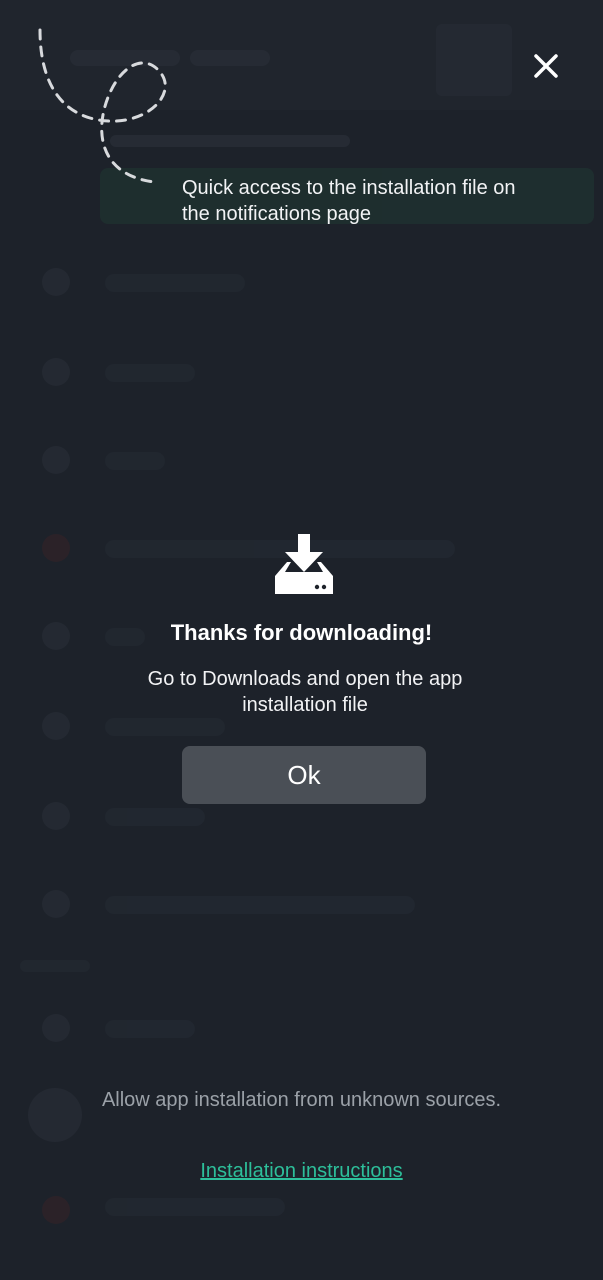 The image size is (603, 1280). What do you see at coordinates (301, 632) in the screenshot?
I see `modal-title: Thanks for downloading!` at bounding box center [301, 632].